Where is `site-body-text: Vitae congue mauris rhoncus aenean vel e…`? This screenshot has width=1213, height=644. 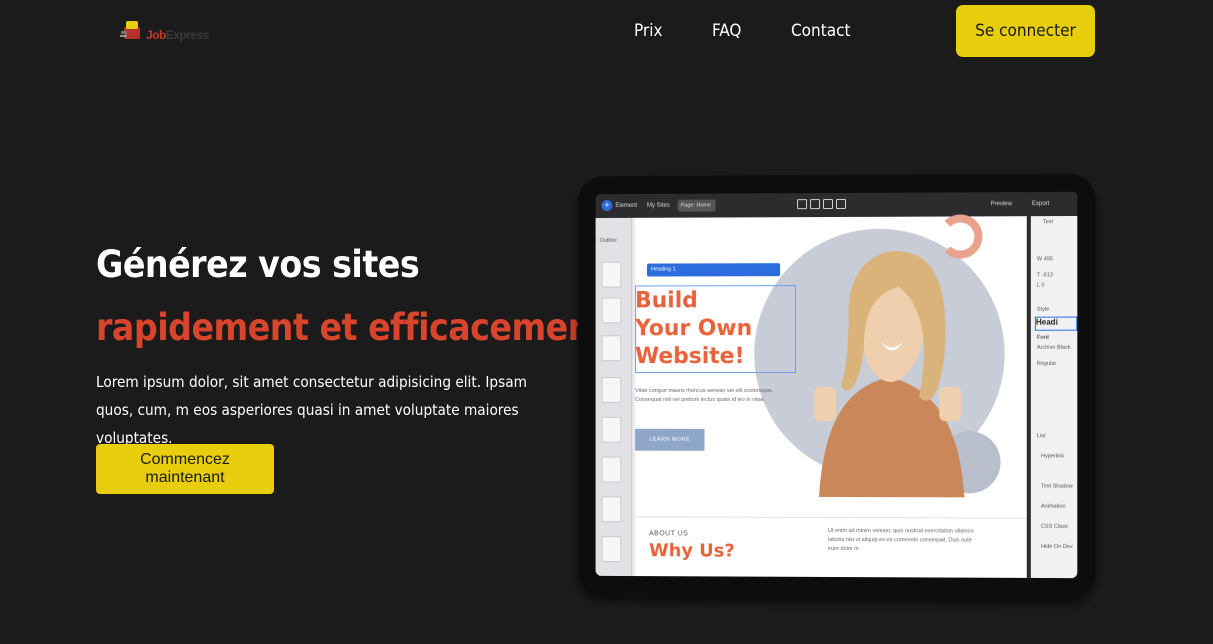 site-body-text: Vitae congue mauris rhoncus aenean vel e… is located at coordinates (704, 396).